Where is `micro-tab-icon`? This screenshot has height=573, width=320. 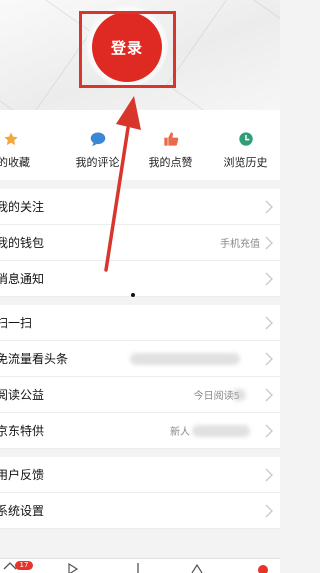 micro-tab-icon is located at coordinates (138, 567).